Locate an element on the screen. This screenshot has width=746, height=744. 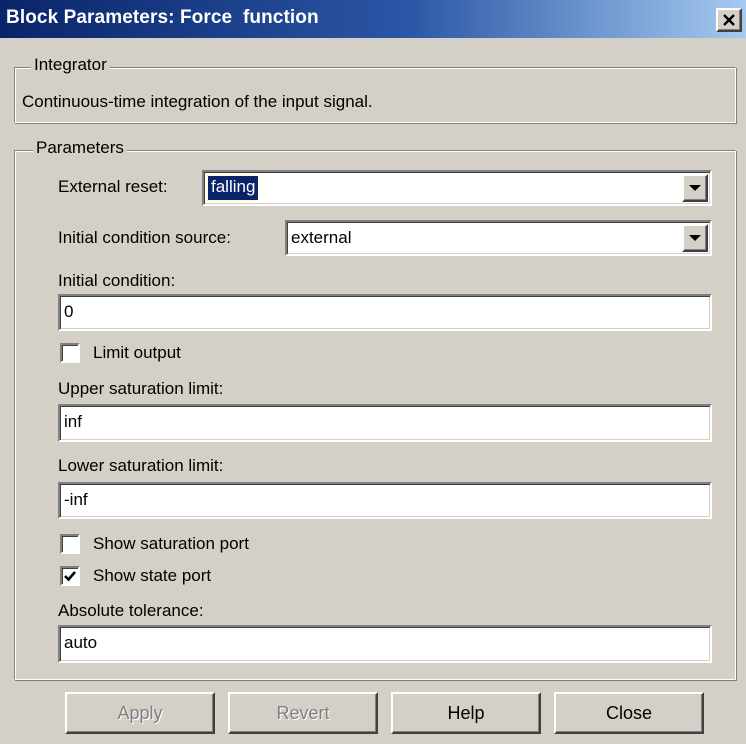
apply-button: Apply is located at coordinates (140, 713).